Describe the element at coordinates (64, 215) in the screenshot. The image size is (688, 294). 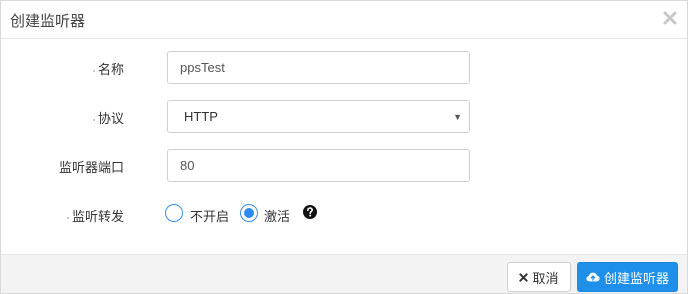
I see `forwarding-label: 监听转发` at that location.